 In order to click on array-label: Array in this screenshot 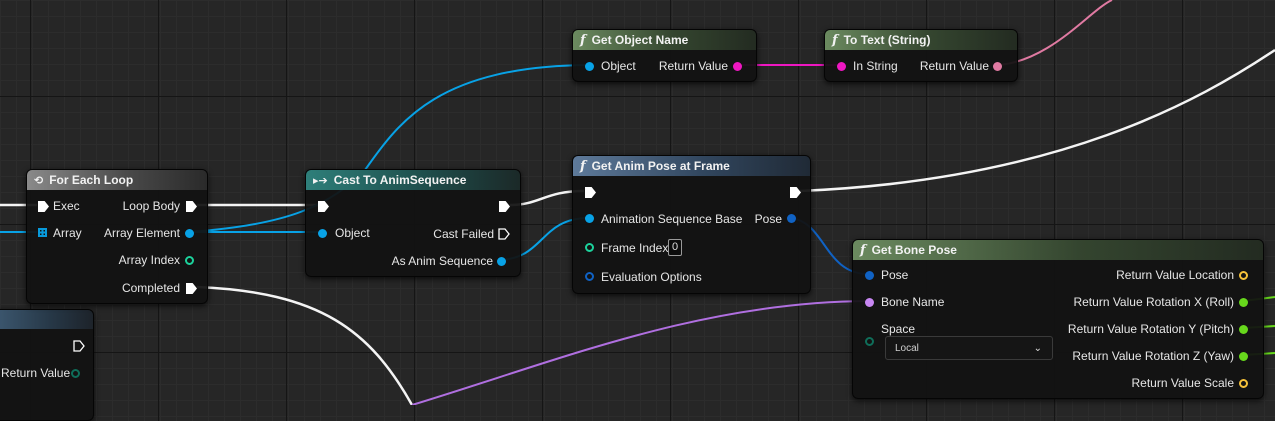, I will do `click(67, 233)`.